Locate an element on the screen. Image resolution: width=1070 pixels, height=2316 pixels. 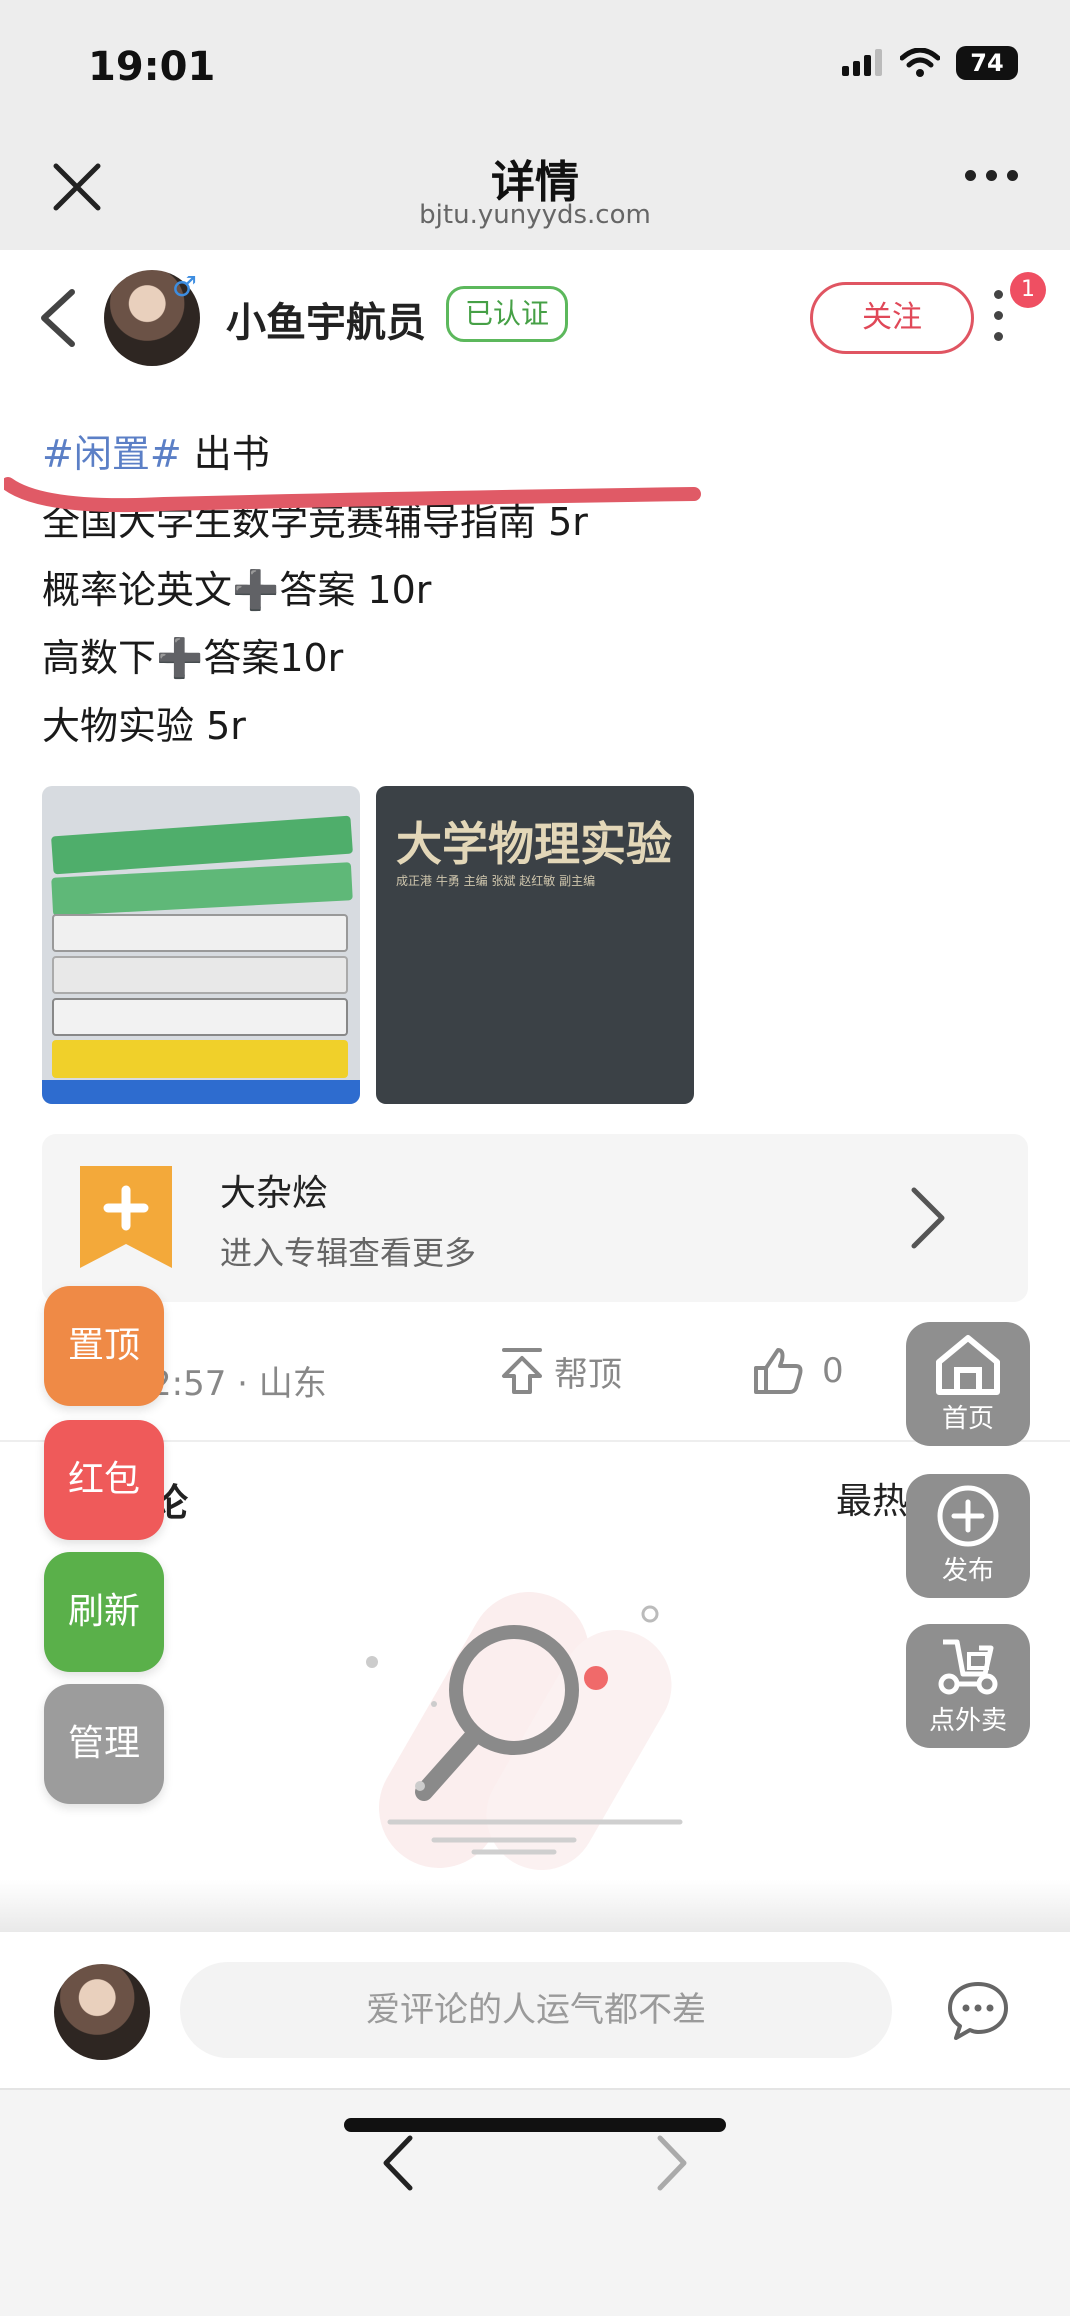
comment-input: 爱评论的人运气都不差 is located at coordinates (536, 2010).